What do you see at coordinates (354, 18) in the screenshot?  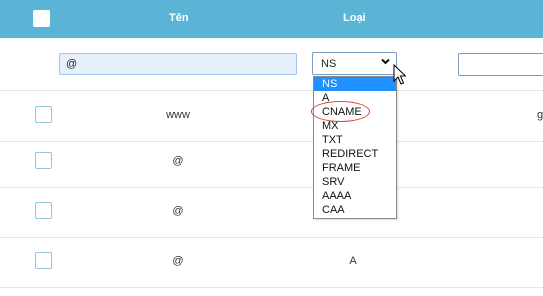 I see `column-header-type: Loại` at bounding box center [354, 18].